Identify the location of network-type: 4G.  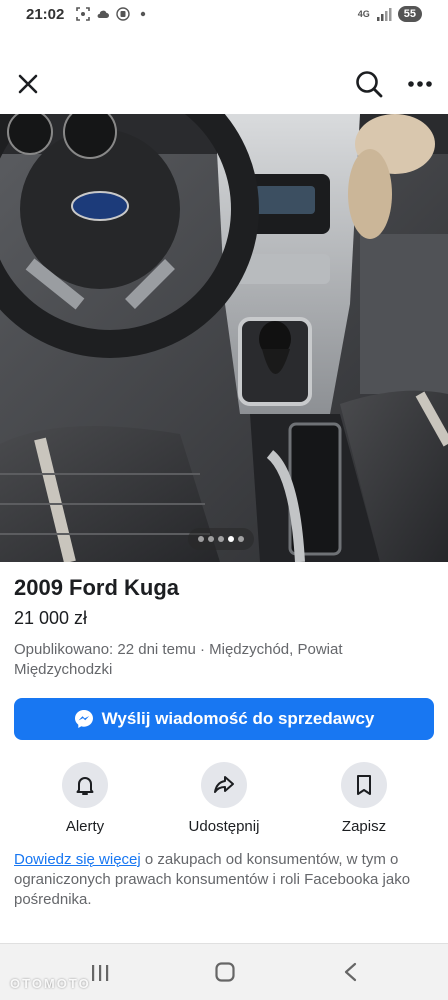
(363, 14).